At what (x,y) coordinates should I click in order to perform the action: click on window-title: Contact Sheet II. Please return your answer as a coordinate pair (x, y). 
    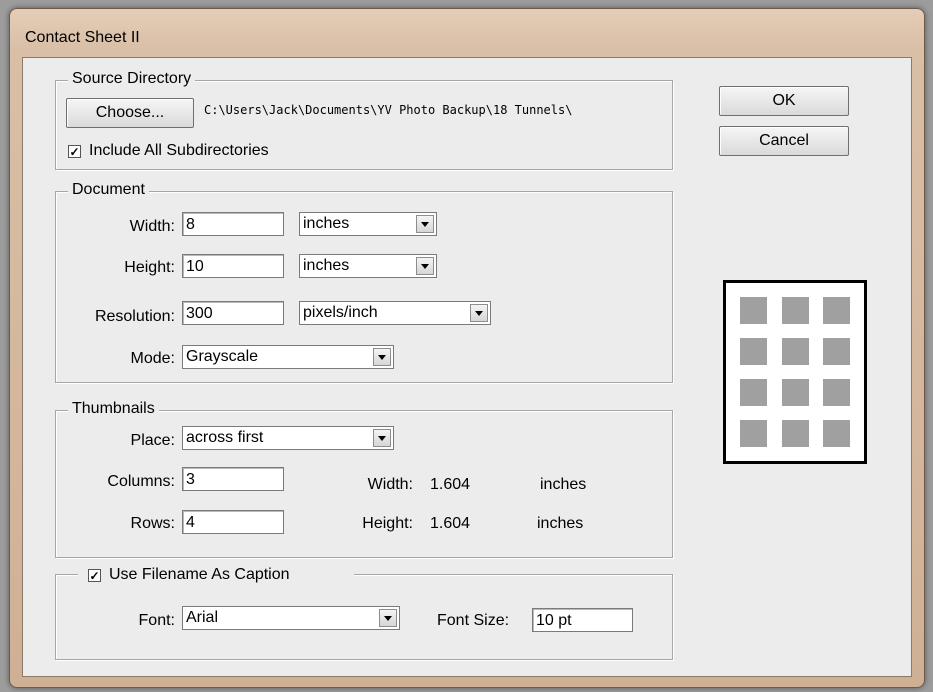
    Looking at the image, I should click on (82, 37).